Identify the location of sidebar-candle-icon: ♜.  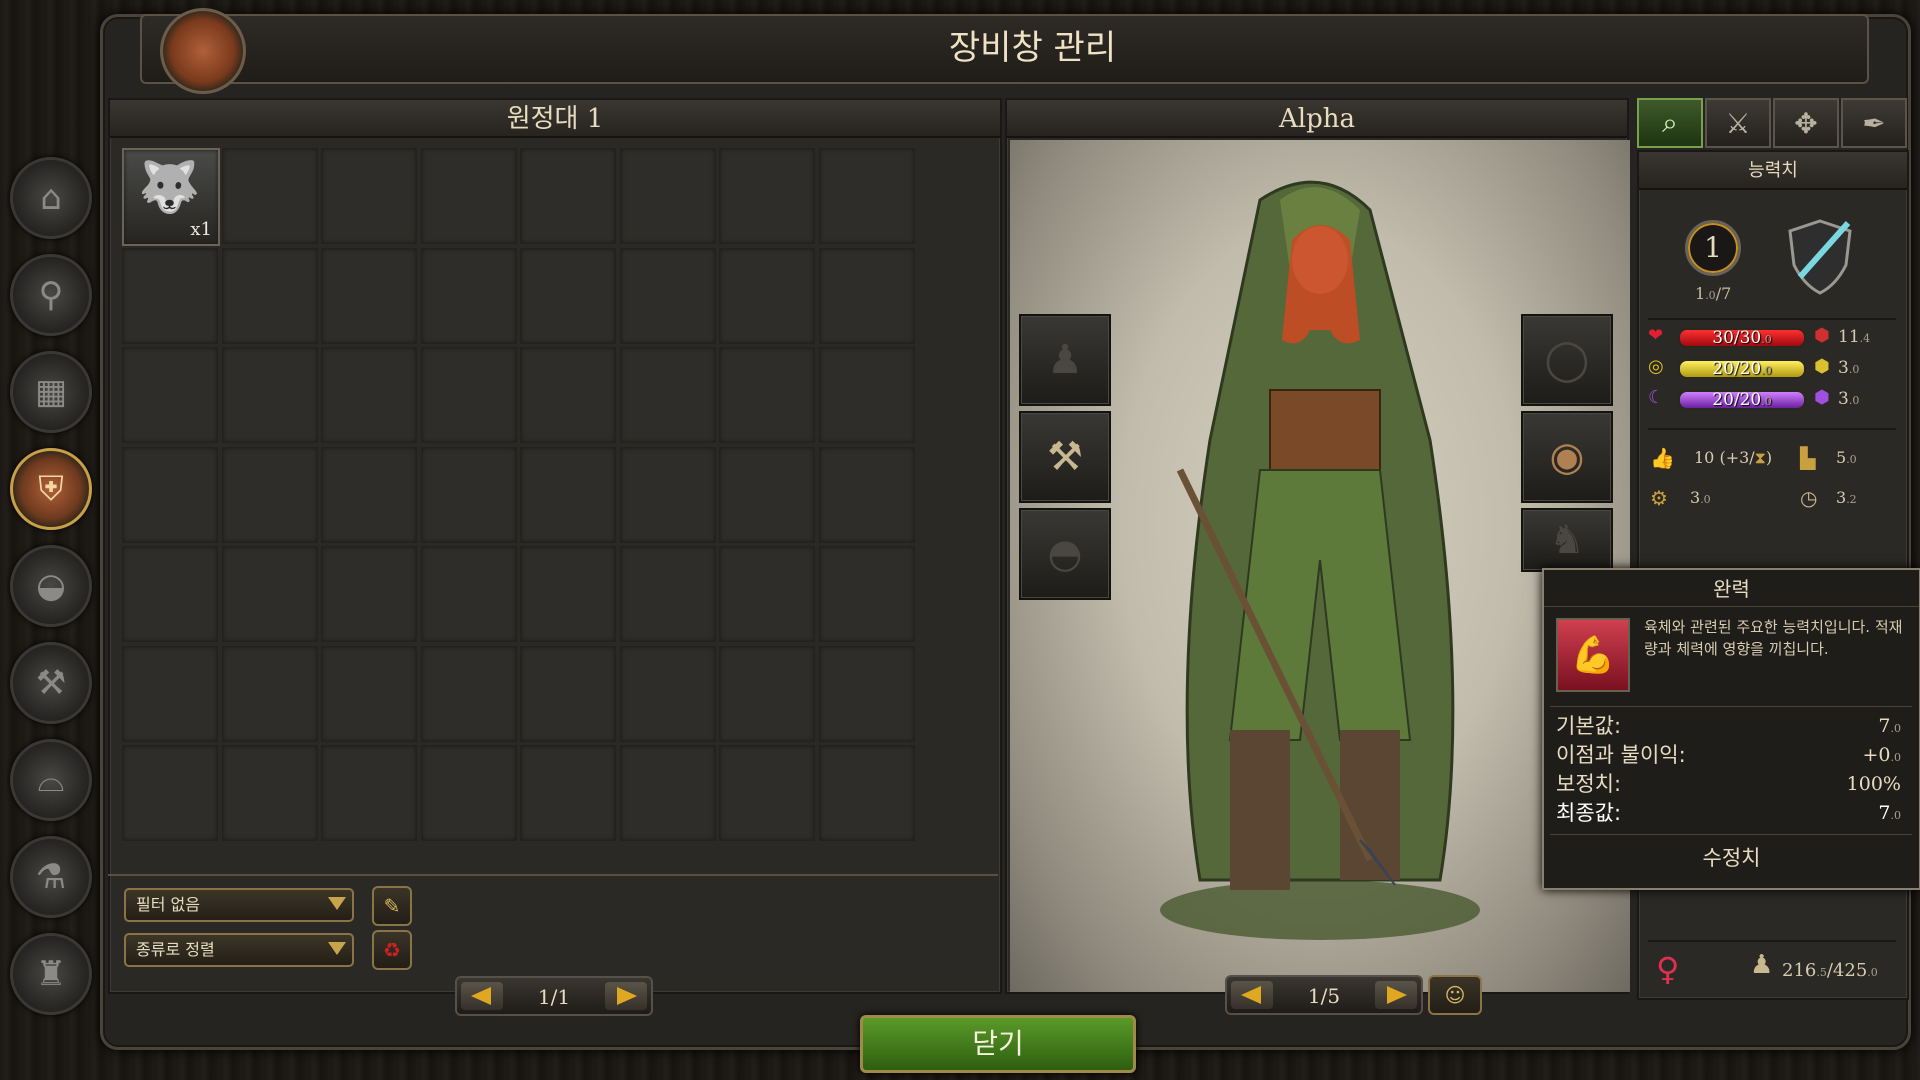
(51, 974).